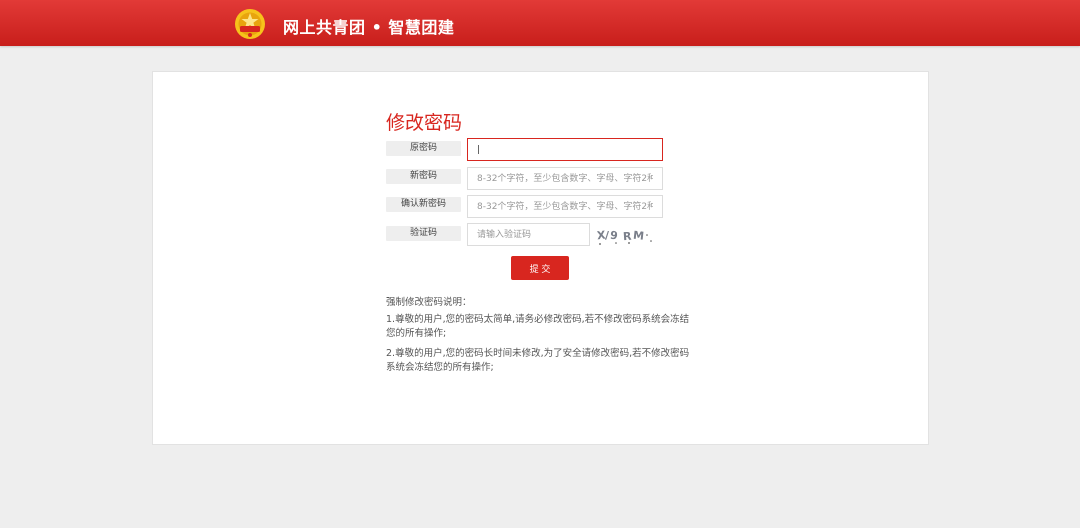 Image resolution: width=1080 pixels, height=528 pixels. Describe the element at coordinates (423, 233) in the screenshot. I see `captcha-label: 验证码` at that location.